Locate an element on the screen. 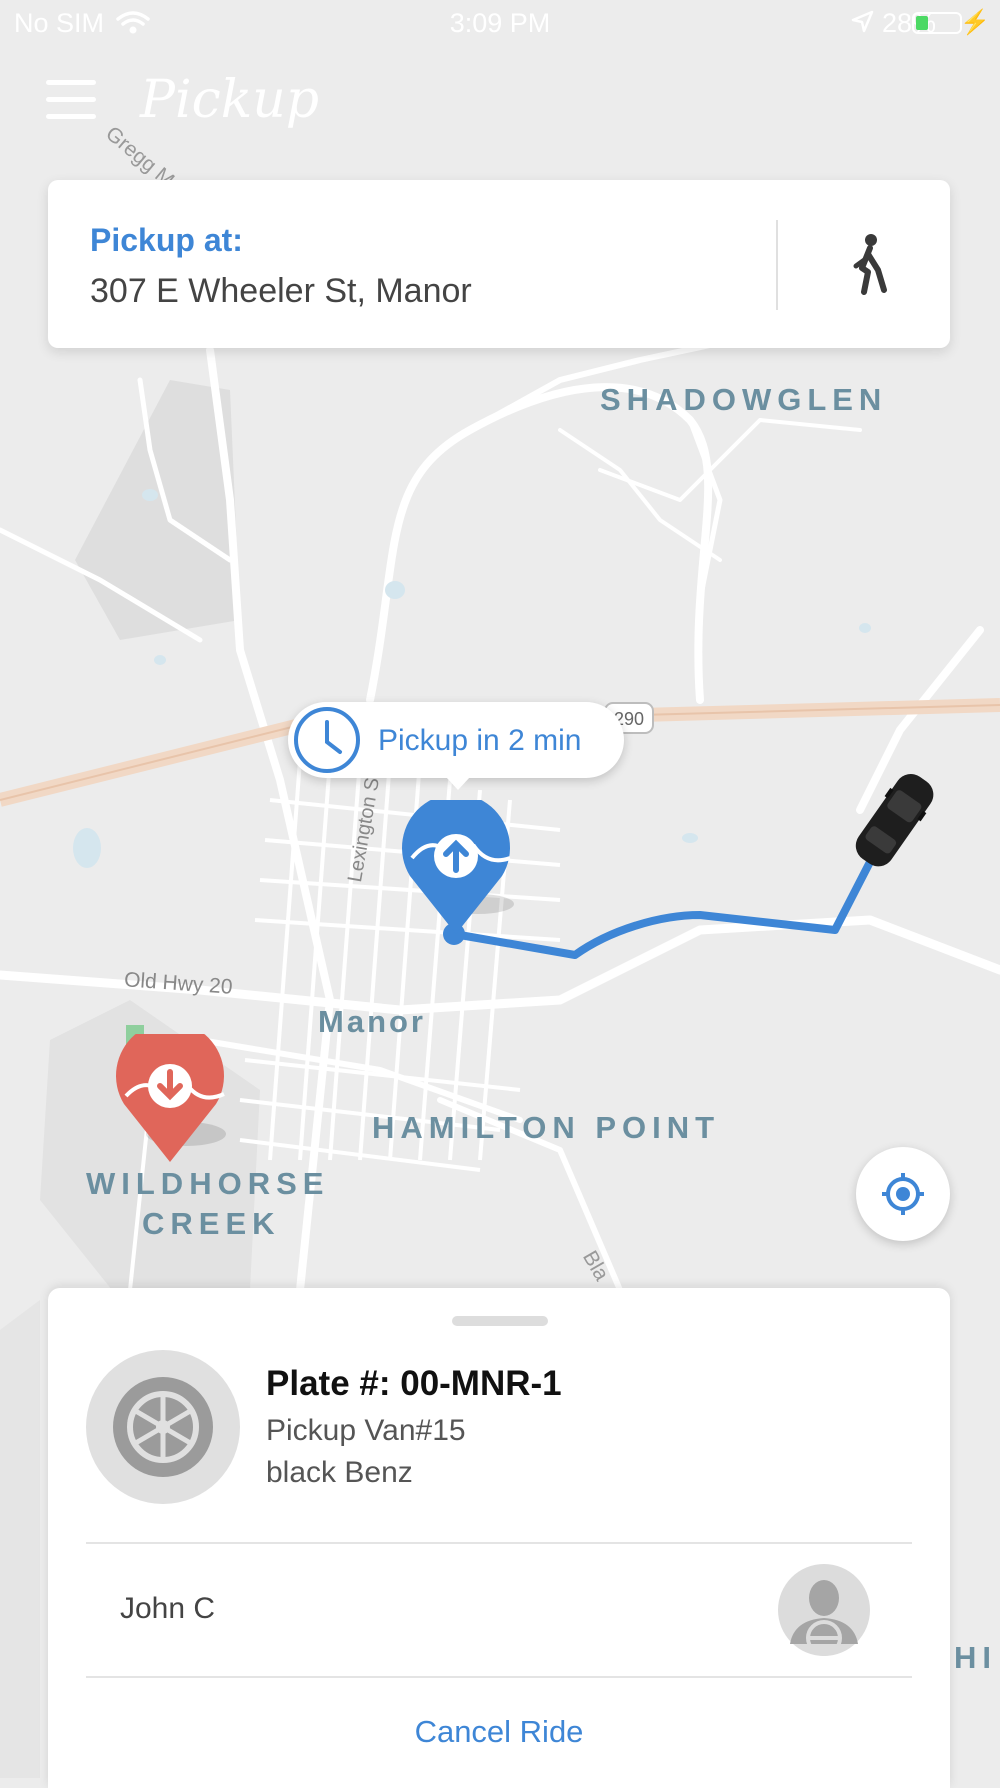  battery-icon is located at coordinates (937, 23).